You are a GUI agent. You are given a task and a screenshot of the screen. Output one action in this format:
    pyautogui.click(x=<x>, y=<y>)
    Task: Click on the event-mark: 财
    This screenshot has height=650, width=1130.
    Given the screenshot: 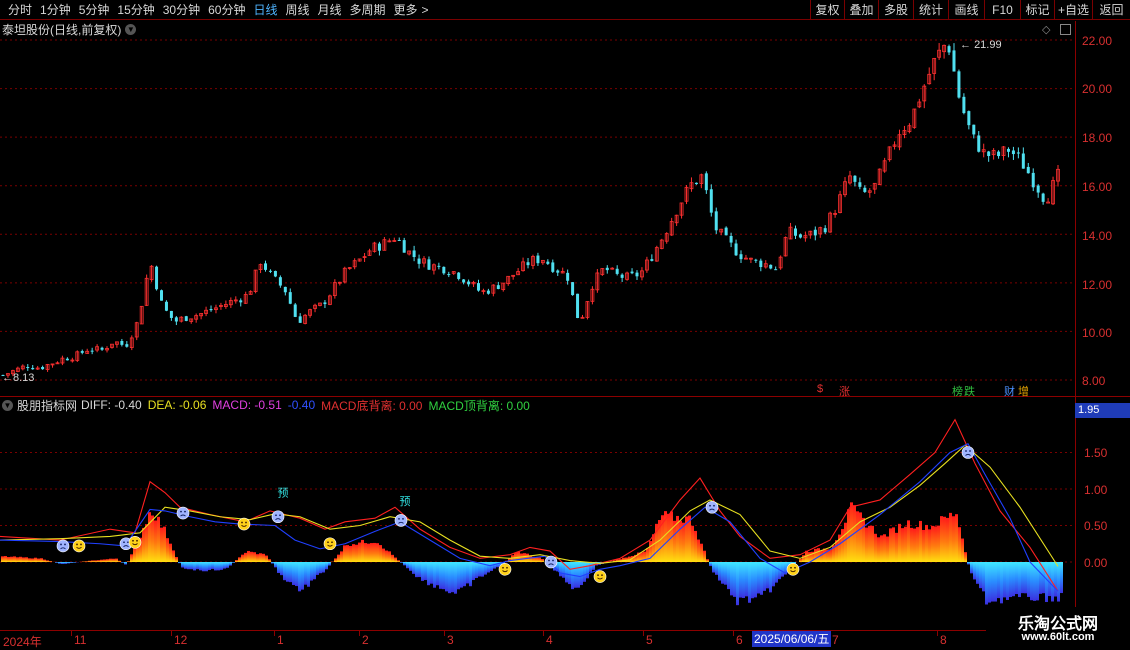 What is the action you would take?
    pyautogui.click(x=1009, y=391)
    